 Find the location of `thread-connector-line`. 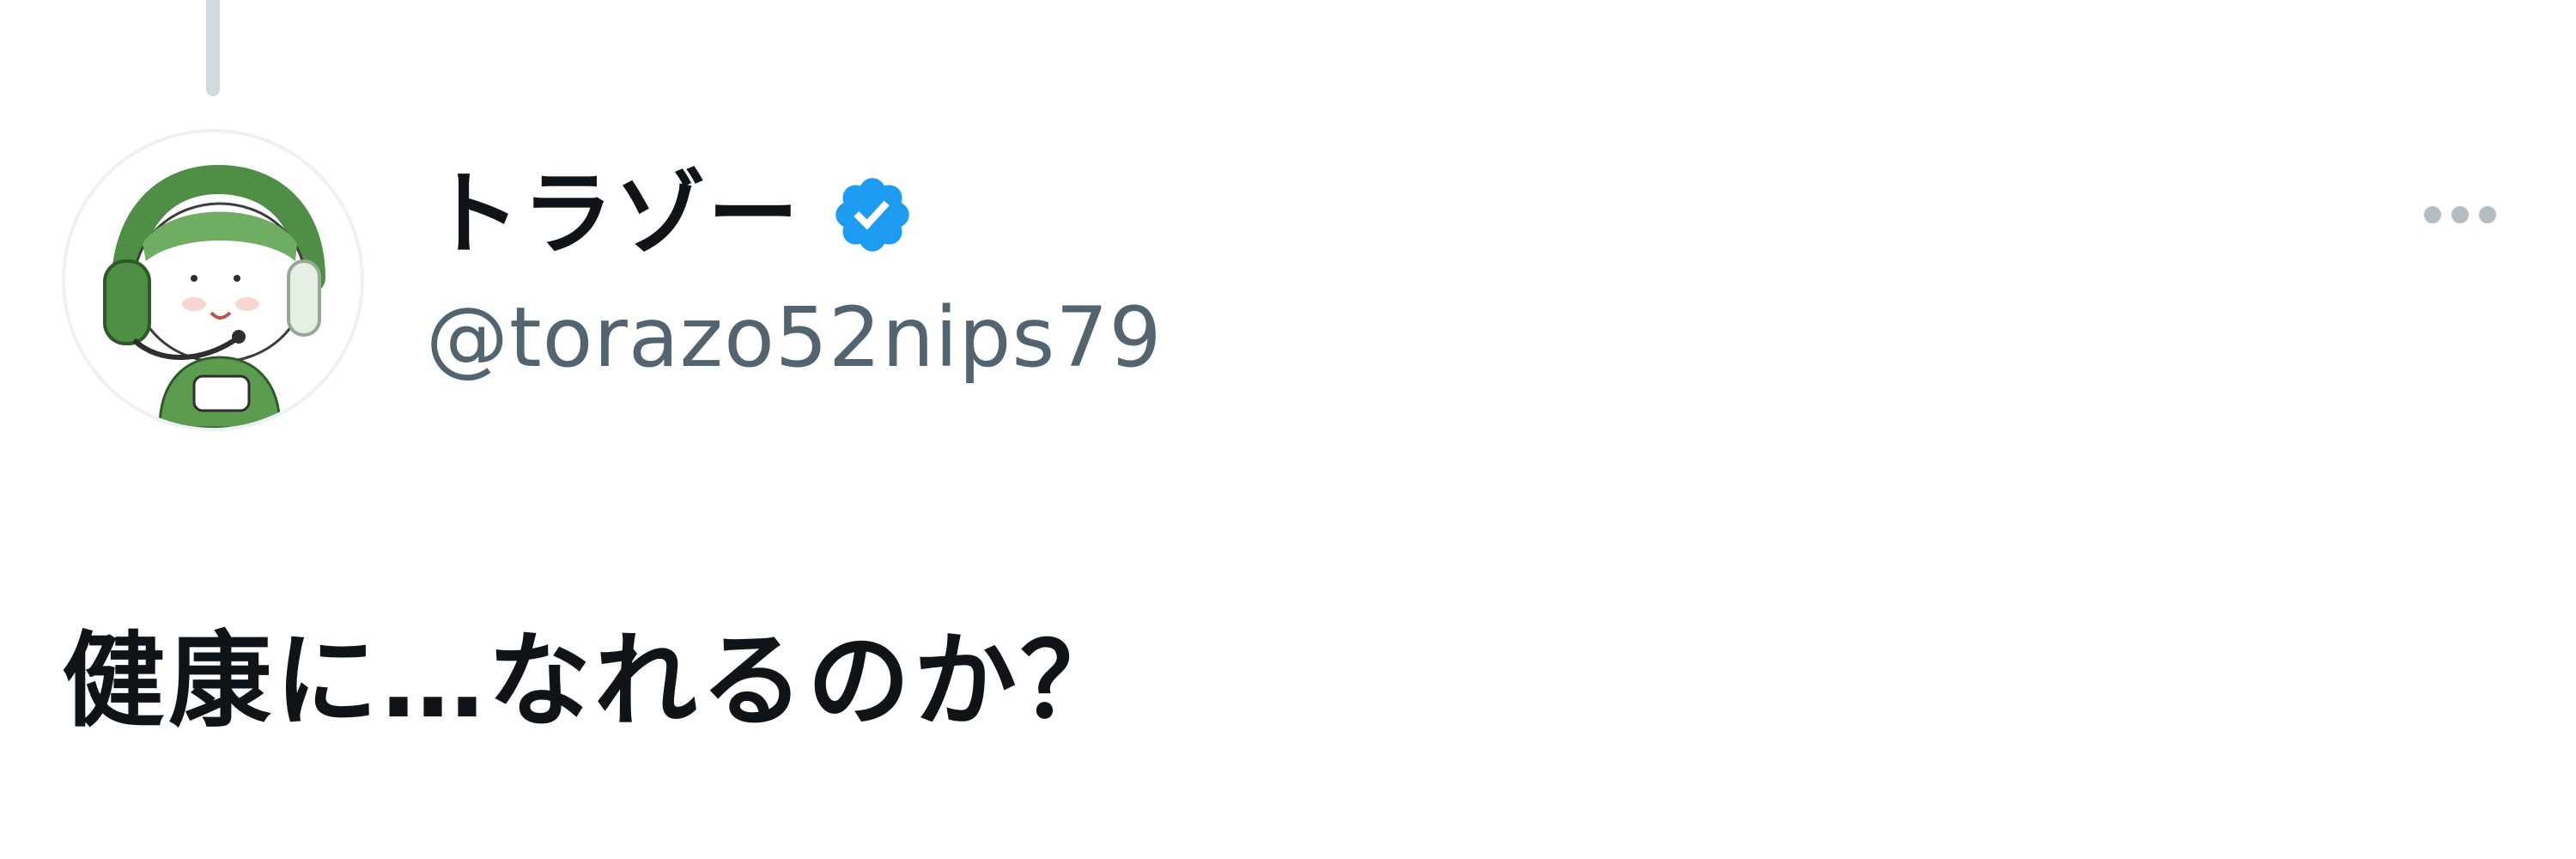

thread-connector-line is located at coordinates (213, 48).